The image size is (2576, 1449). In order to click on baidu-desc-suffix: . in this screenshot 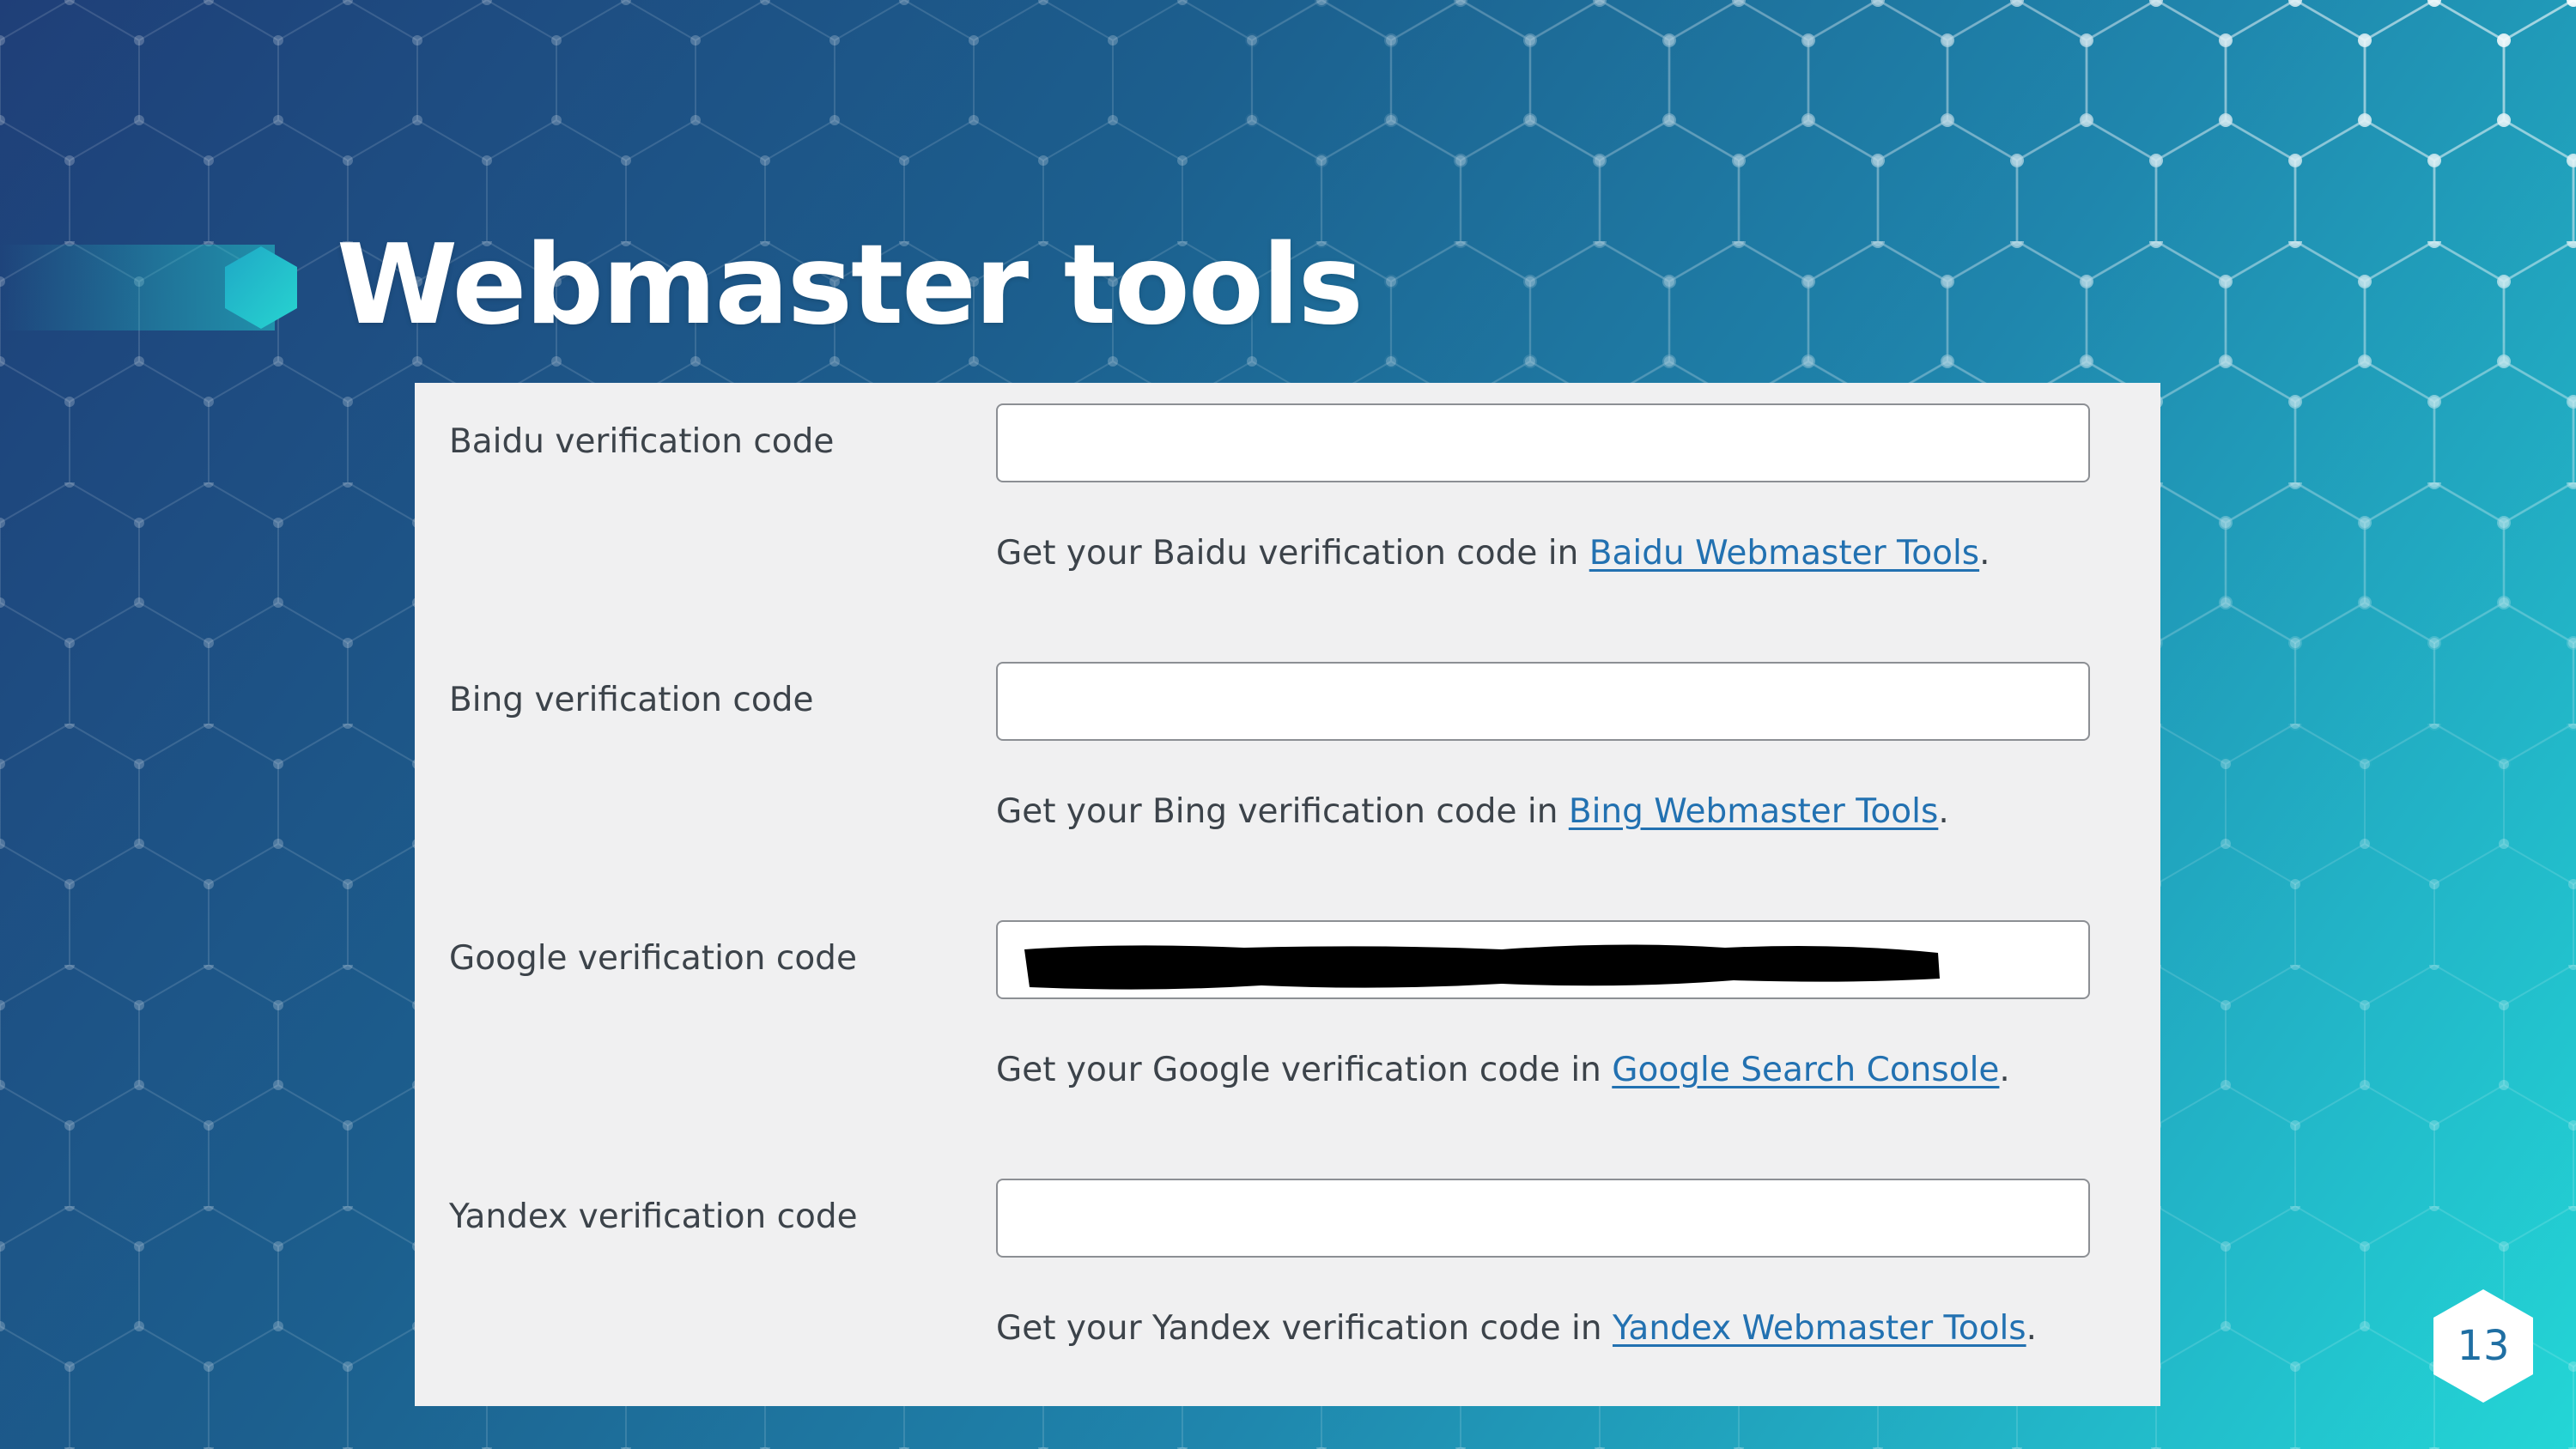, I will do `click(1984, 553)`.